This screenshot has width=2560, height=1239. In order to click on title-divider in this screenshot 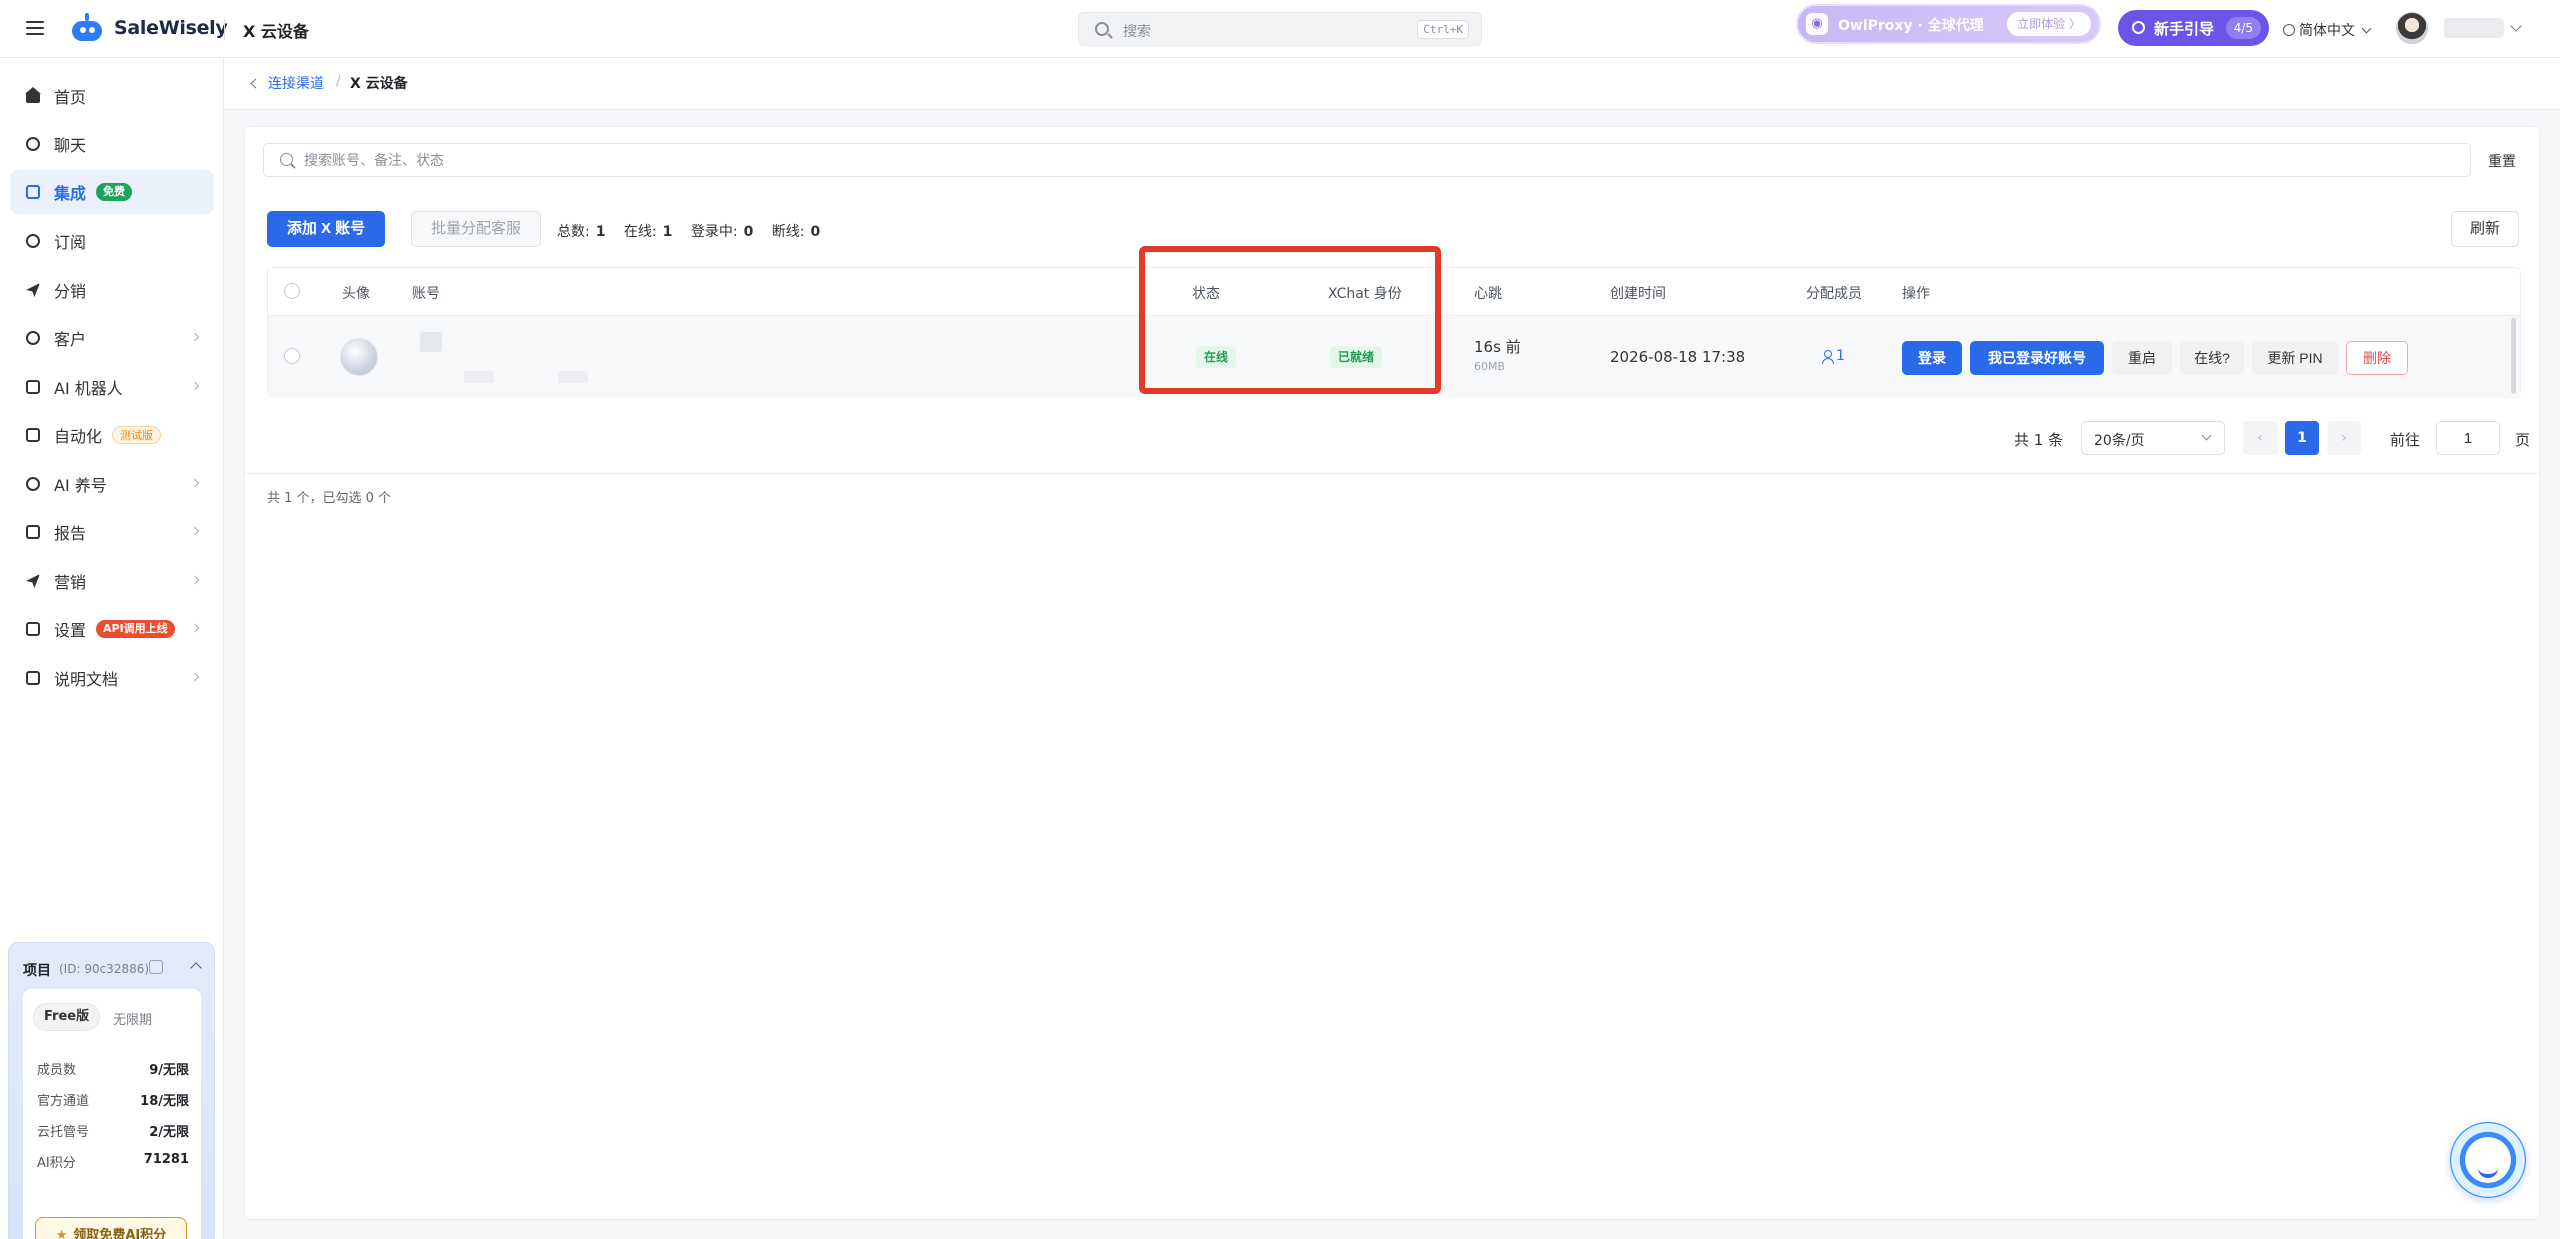, I will do `click(224, 29)`.